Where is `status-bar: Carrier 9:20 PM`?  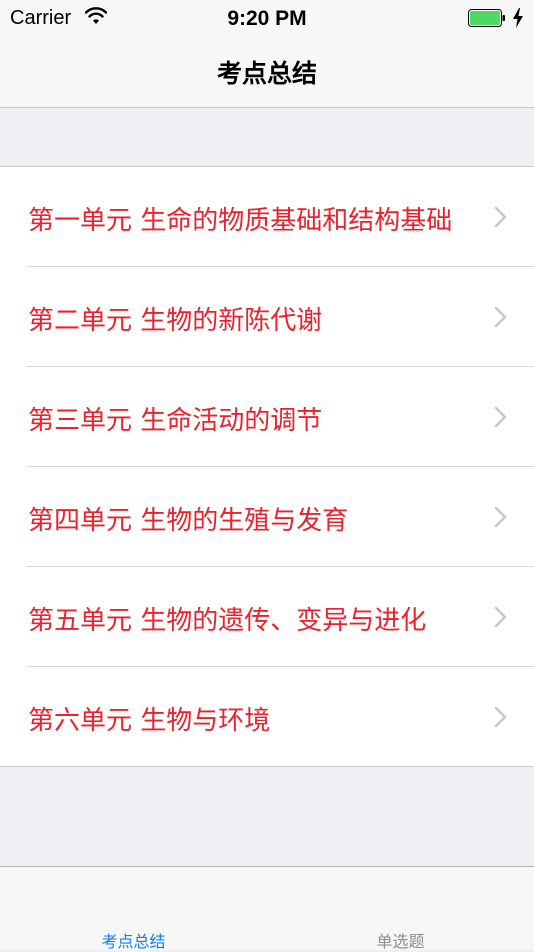 status-bar: Carrier 9:20 PM is located at coordinates (267, 20).